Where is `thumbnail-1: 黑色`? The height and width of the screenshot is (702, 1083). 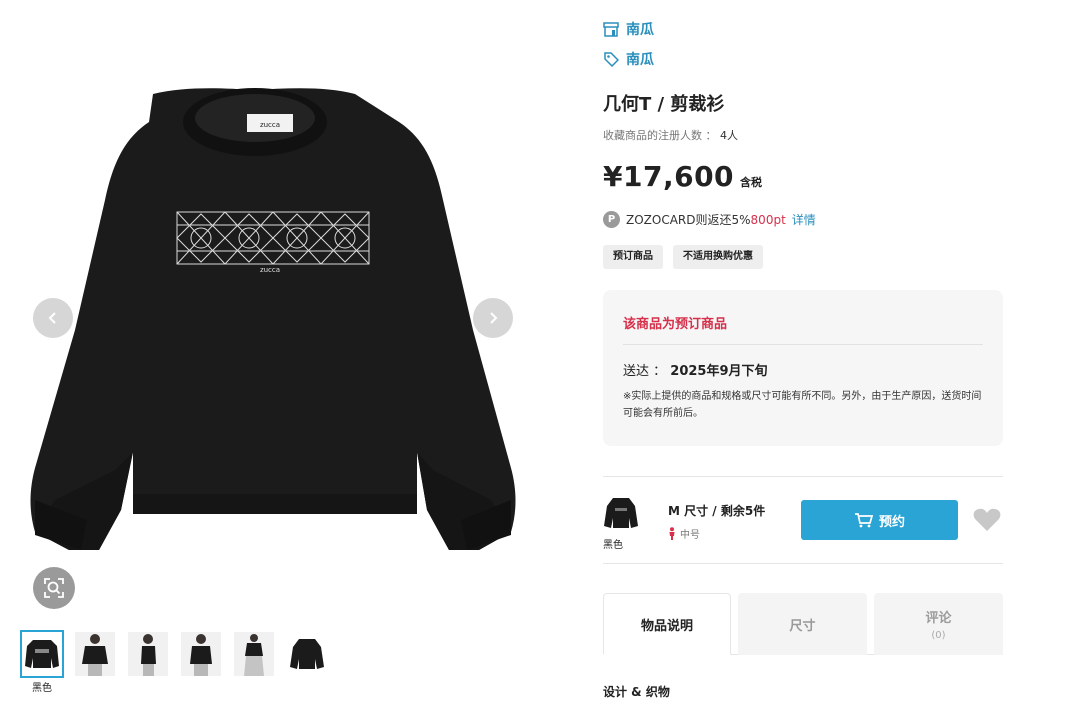 thumbnail-1: 黑色 is located at coordinates (42, 662).